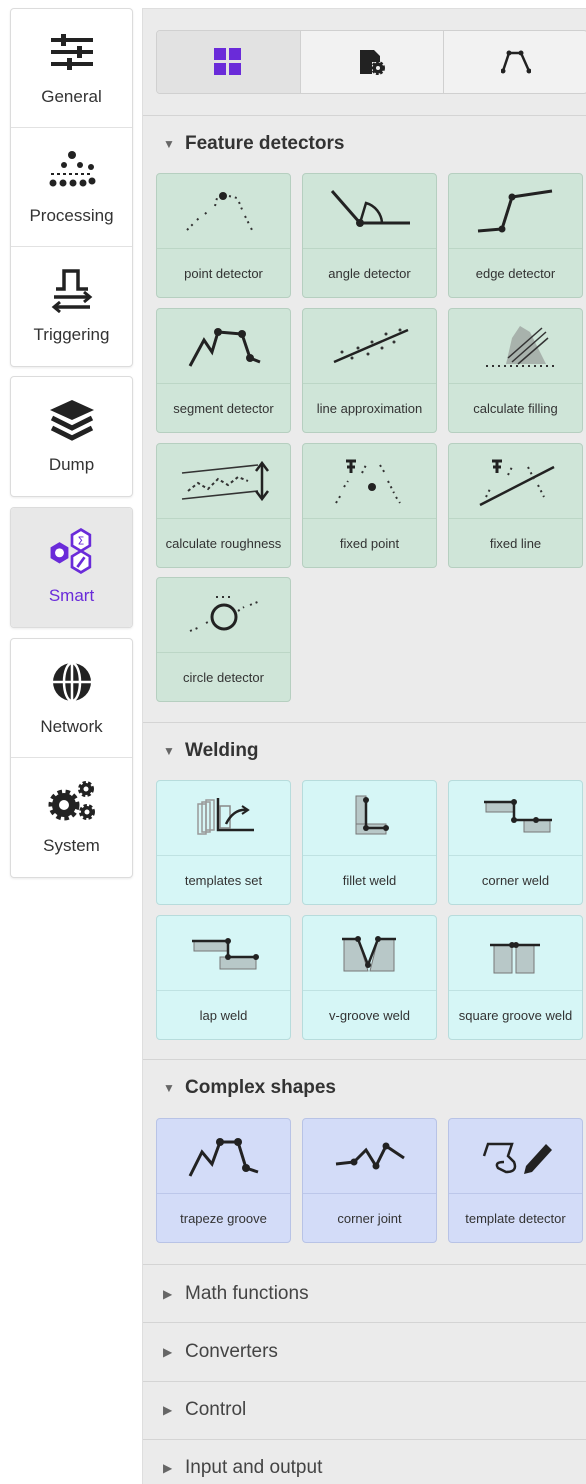 This screenshot has height=1484, width=586. What do you see at coordinates (223, 273) in the screenshot?
I see `tile-label: point detector` at bounding box center [223, 273].